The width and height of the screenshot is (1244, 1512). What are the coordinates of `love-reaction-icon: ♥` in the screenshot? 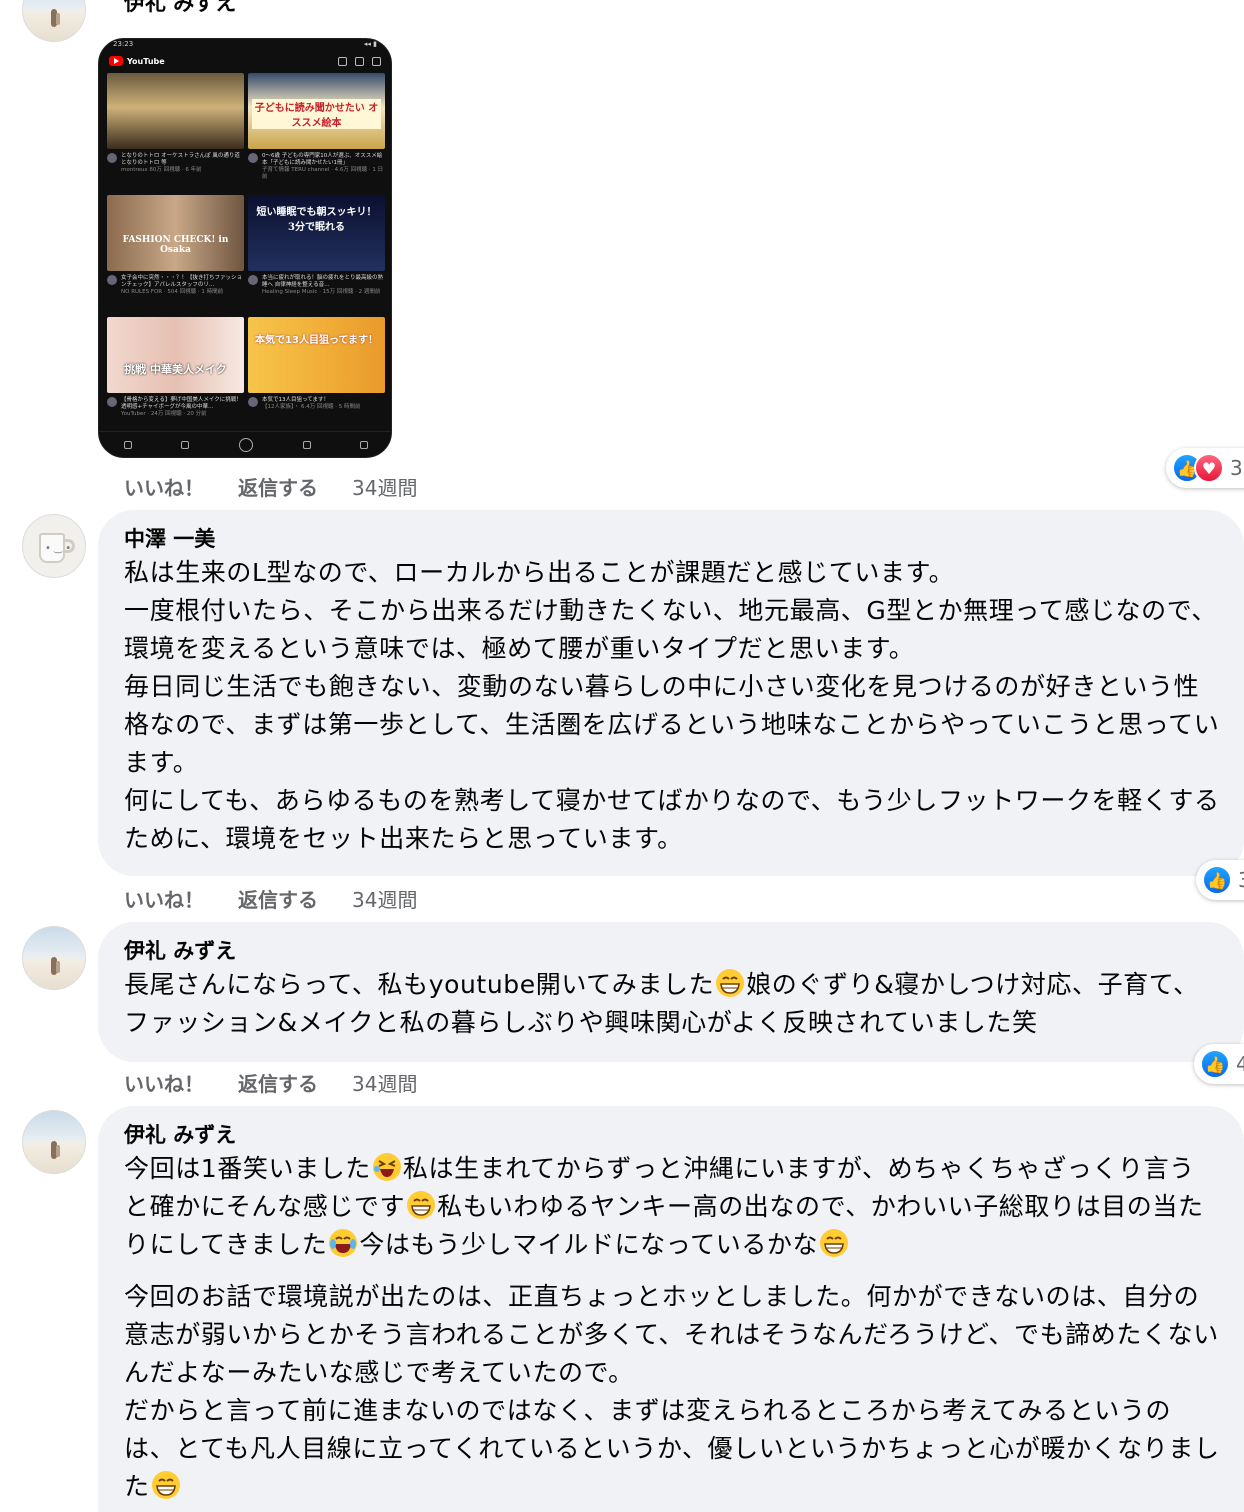 It's located at (1209, 468).